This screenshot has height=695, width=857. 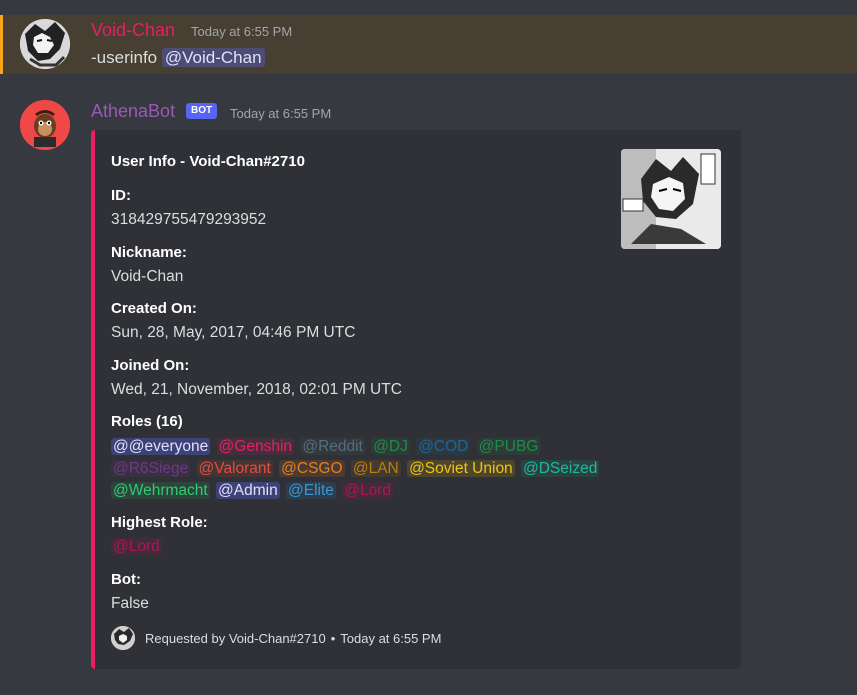 What do you see at coordinates (123, 638) in the screenshot?
I see `footer-avatar-icon` at bounding box center [123, 638].